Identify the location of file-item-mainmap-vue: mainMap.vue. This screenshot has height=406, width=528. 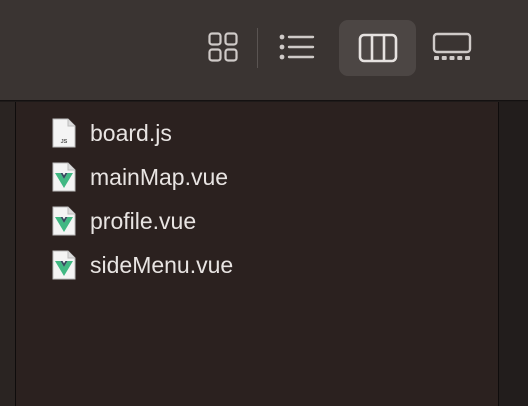
(140, 177).